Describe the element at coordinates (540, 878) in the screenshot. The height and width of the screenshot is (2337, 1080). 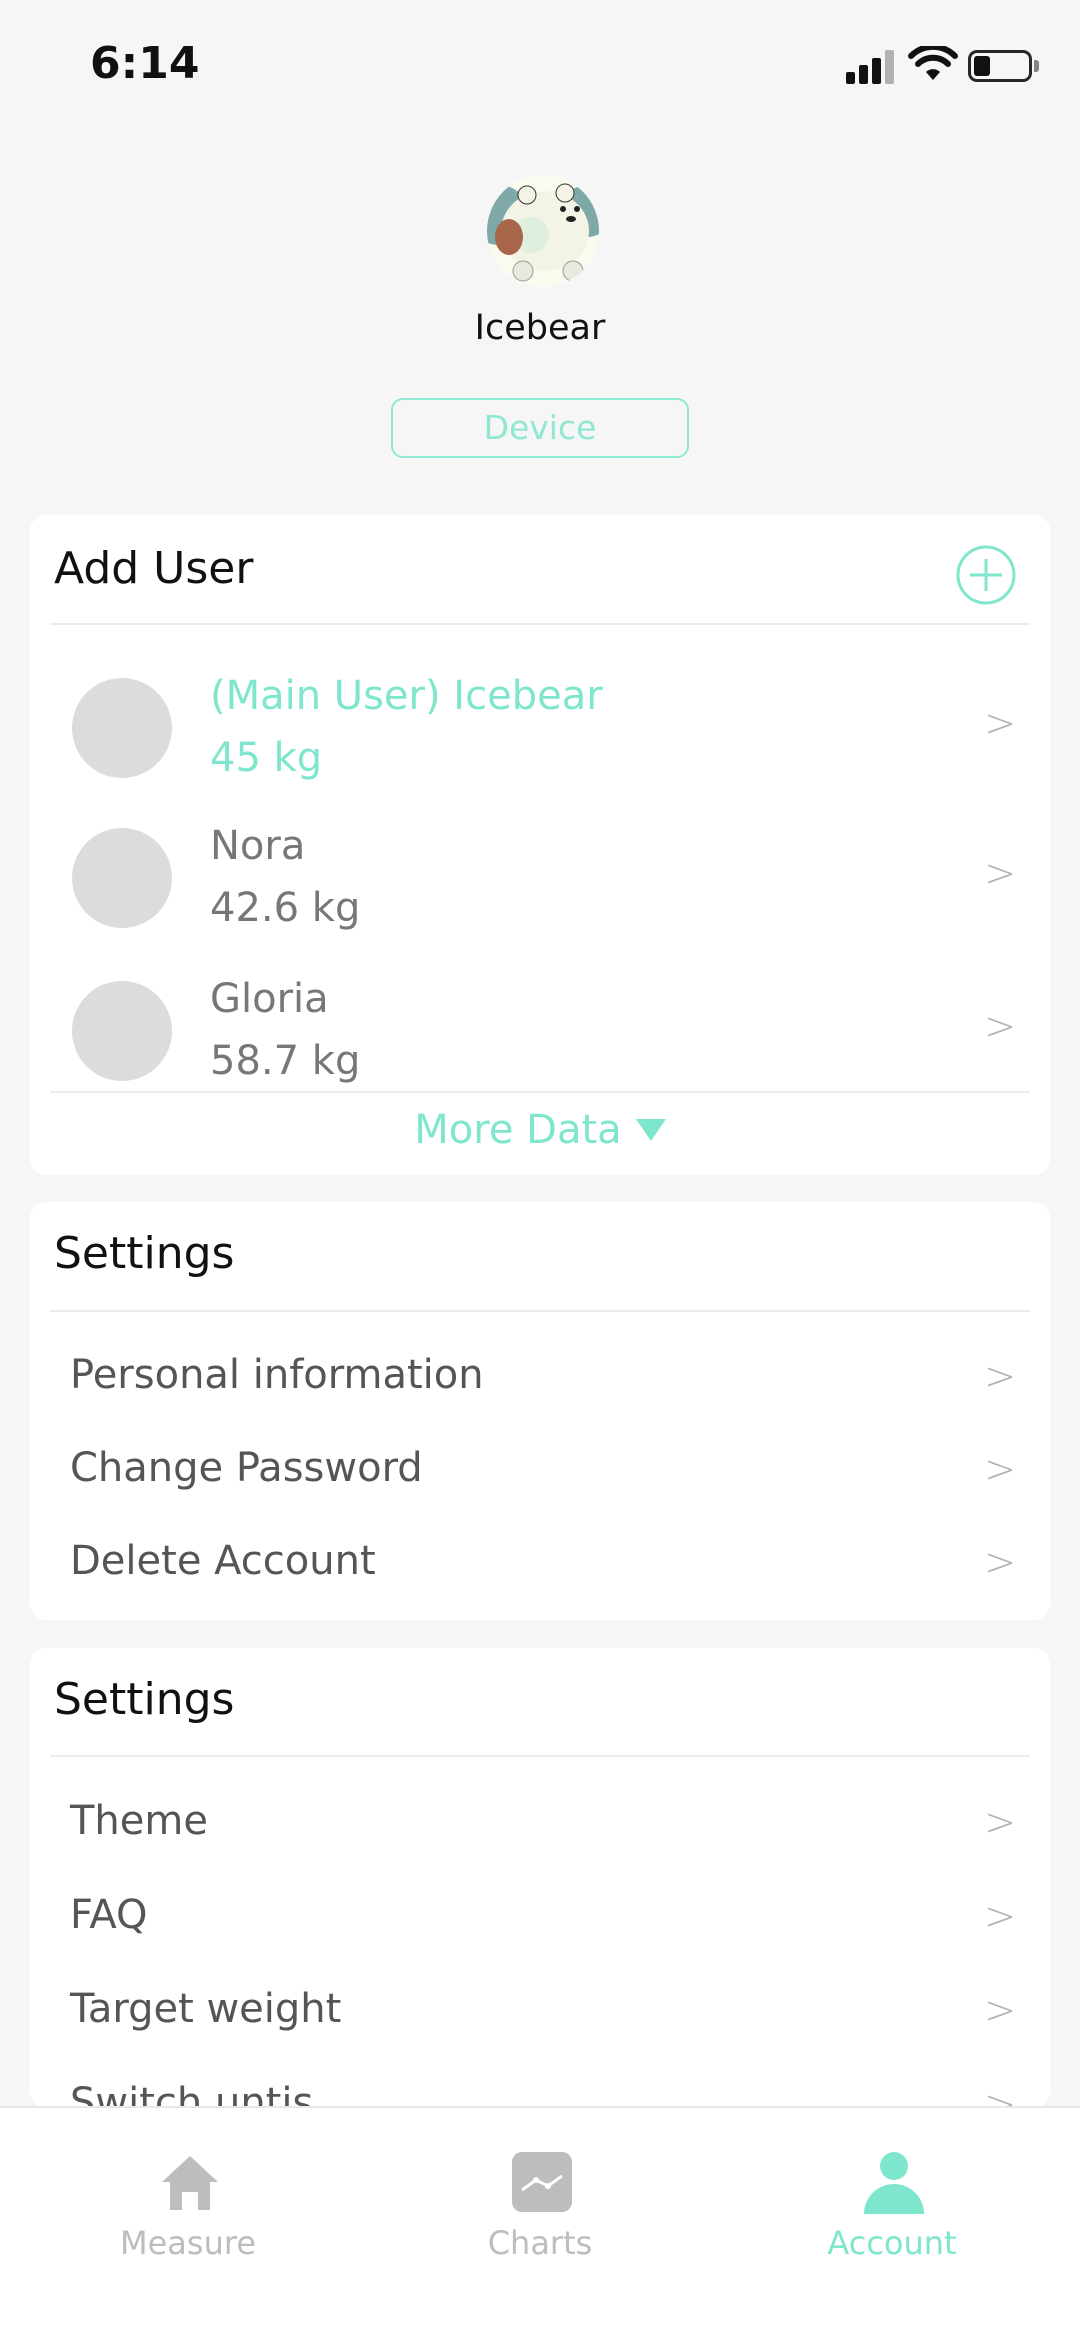
I see `user-row-nora: Nora 42.6 kg >` at that location.